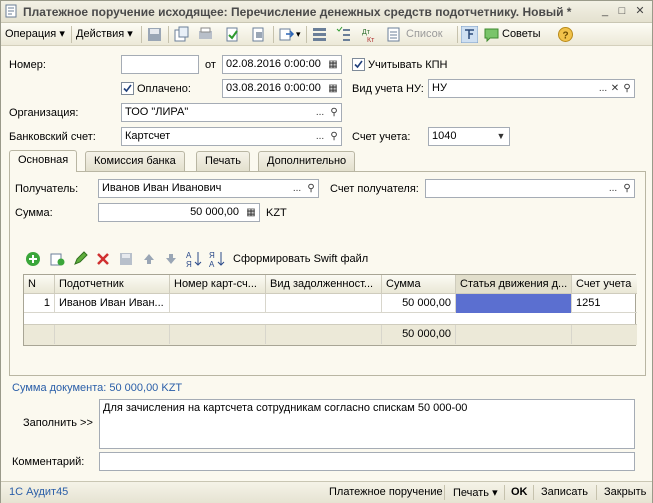 This screenshot has height=503, width=653. What do you see at coordinates (223, 161) in the screenshot?
I see `tab-print: Печать` at bounding box center [223, 161].